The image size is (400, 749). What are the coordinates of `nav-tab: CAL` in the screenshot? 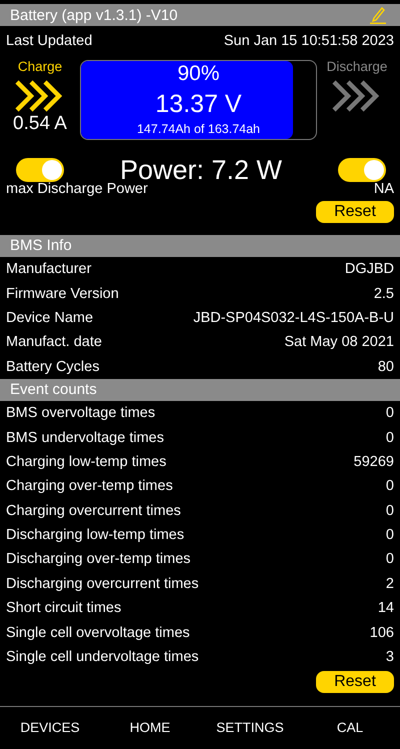 It's located at (350, 727).